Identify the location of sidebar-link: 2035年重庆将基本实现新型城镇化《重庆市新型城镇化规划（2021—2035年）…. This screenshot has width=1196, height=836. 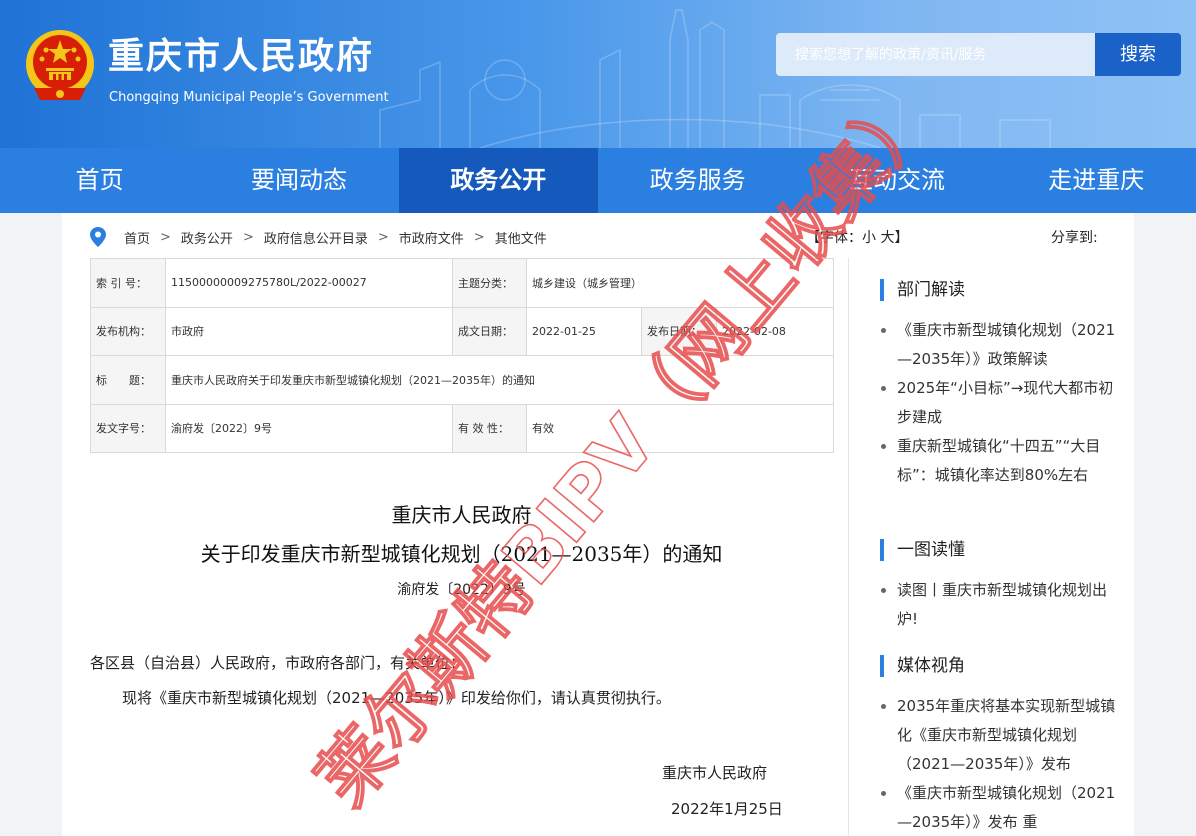
(1000, 735).